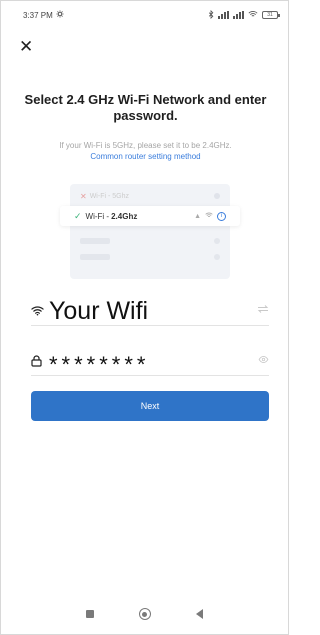 Image resolution: width=320 pixels, height=635 pixels. I want to click on system-nav-bar, so click(144, 614).